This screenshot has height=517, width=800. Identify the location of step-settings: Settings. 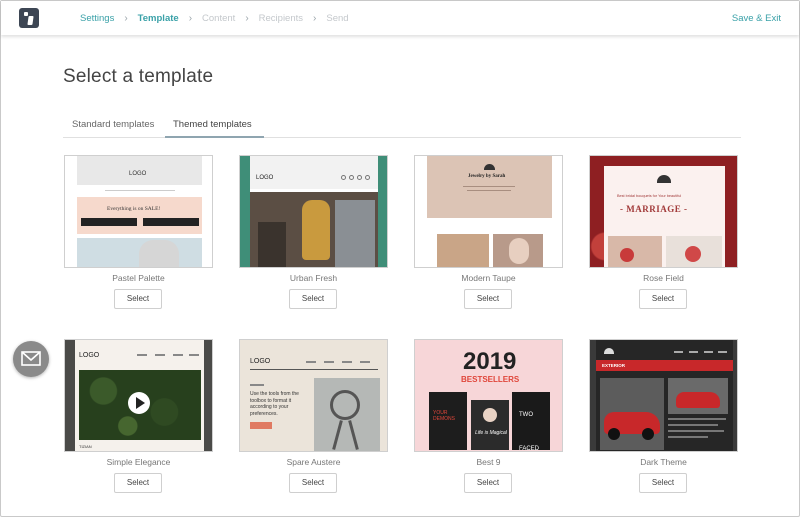
(97, 18).